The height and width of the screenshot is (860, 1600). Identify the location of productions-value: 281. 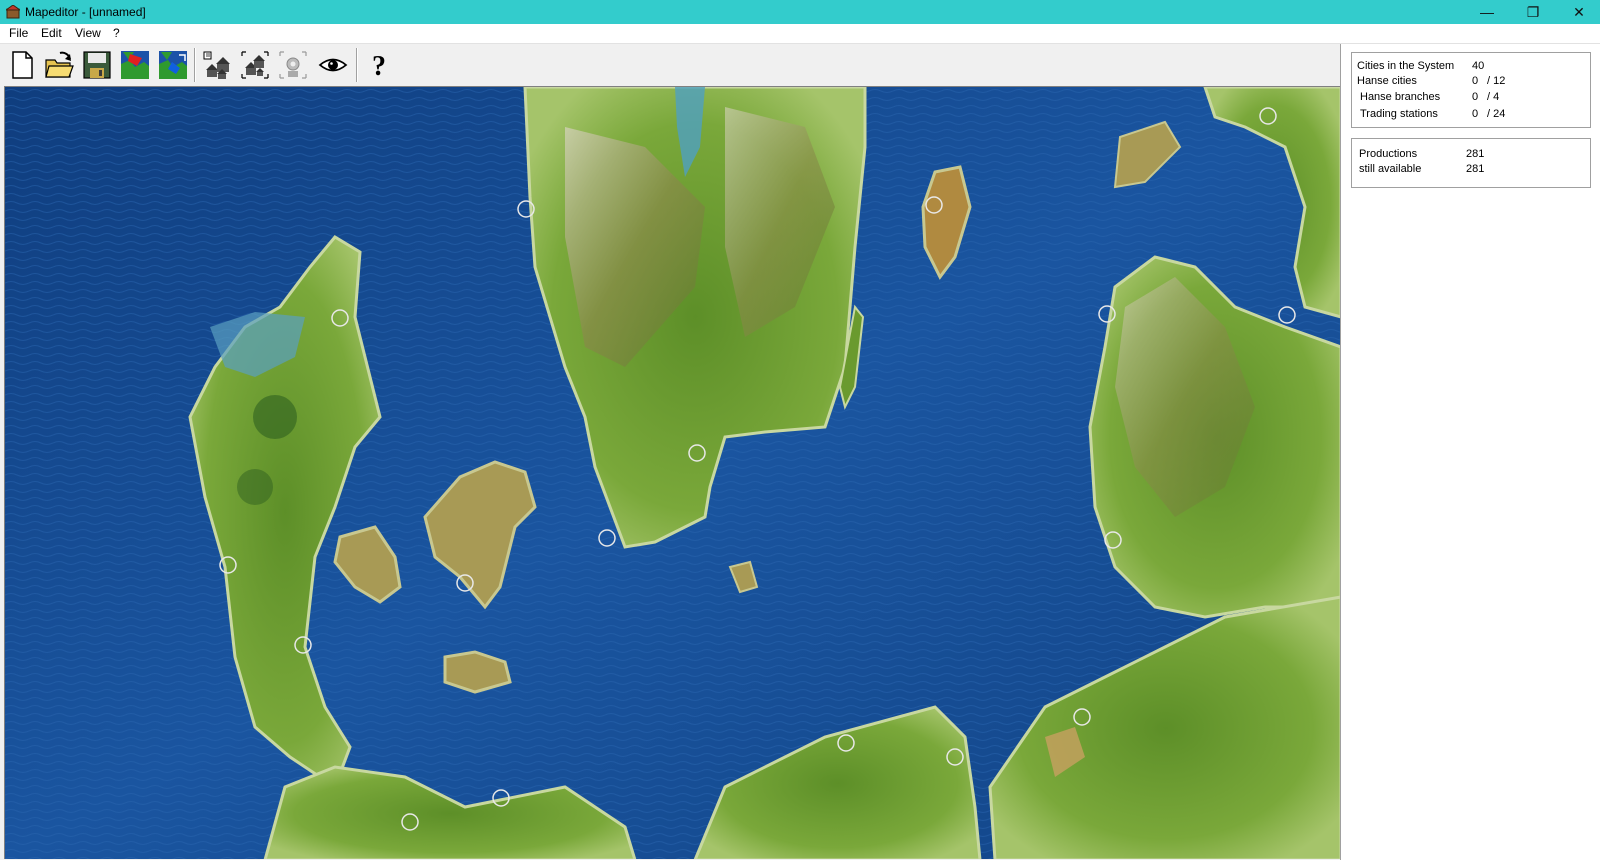
(1475, 154).